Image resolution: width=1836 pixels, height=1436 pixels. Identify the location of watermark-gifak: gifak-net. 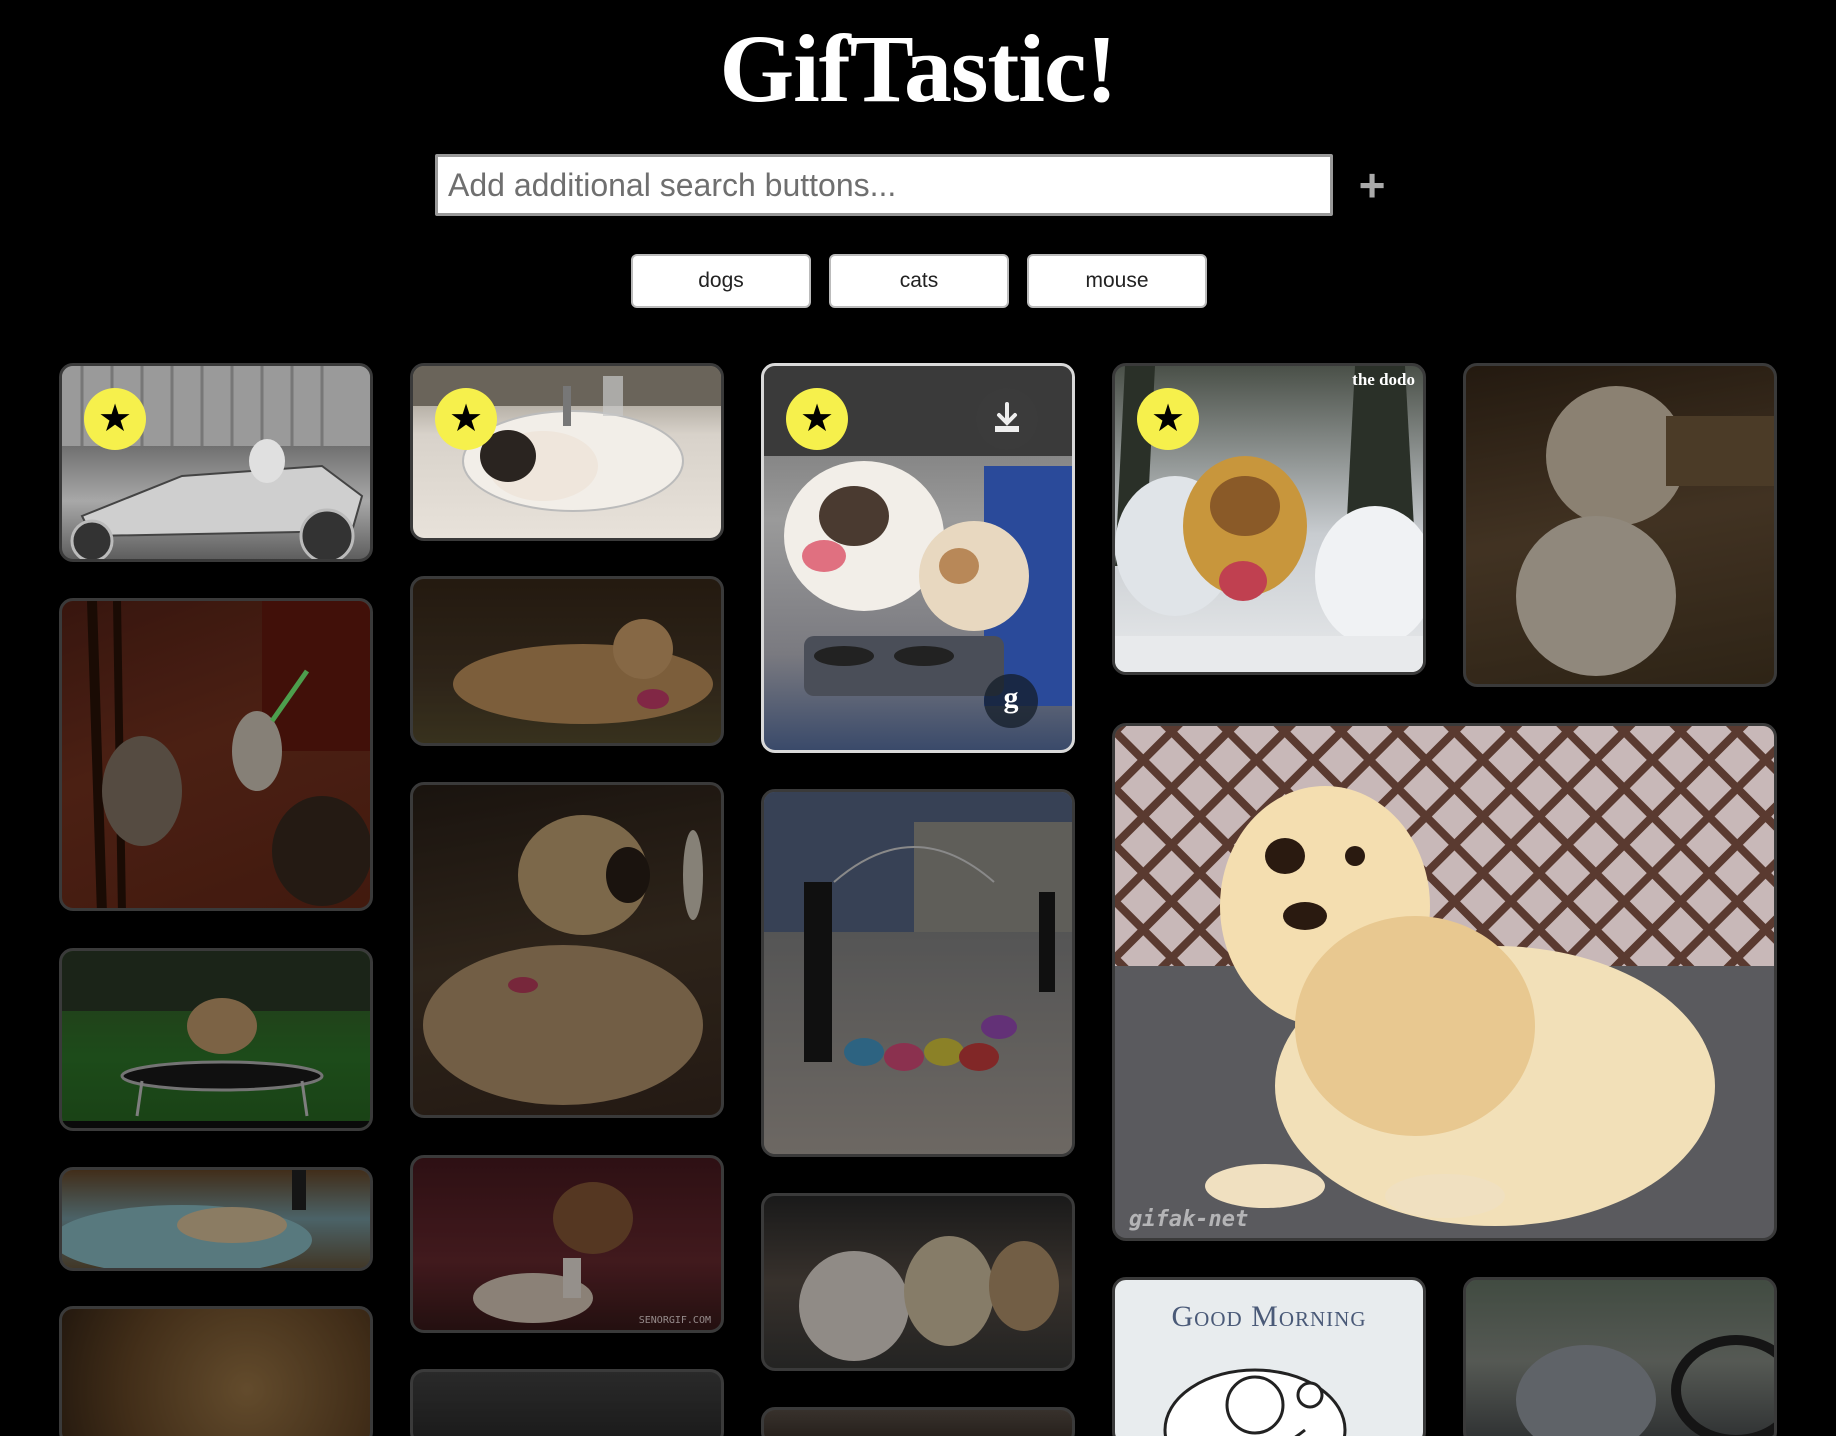
(1189, 1219).